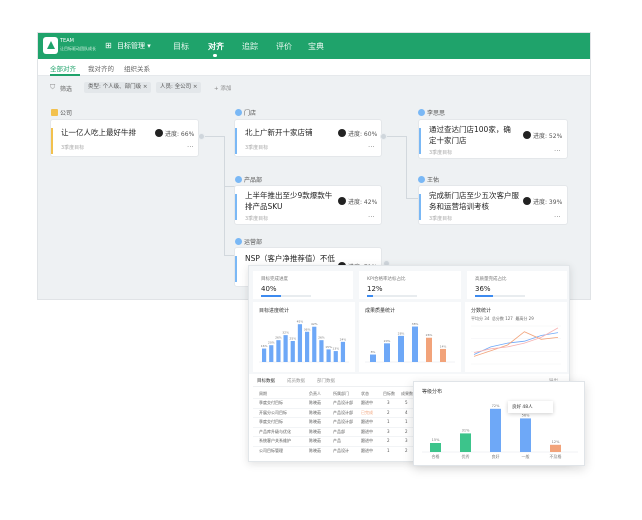 Image resolution: width=642 pixels, height=520 pixels. What do you see at coordinates (134, 46) in the screenshot?
I see `module-switcher: 目标管理 ▾` at bounding box center [134, 46].